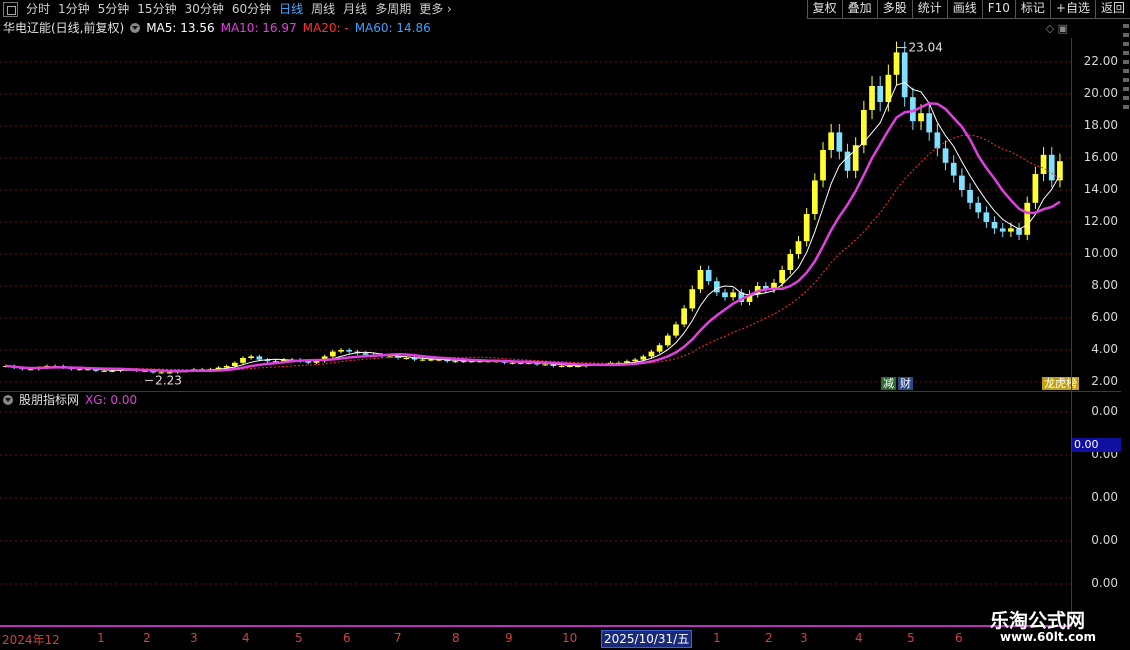 This screenshot has height=650, width=1130. I want to click on ma5-label: MA5: 13.56, so click(180, 28).